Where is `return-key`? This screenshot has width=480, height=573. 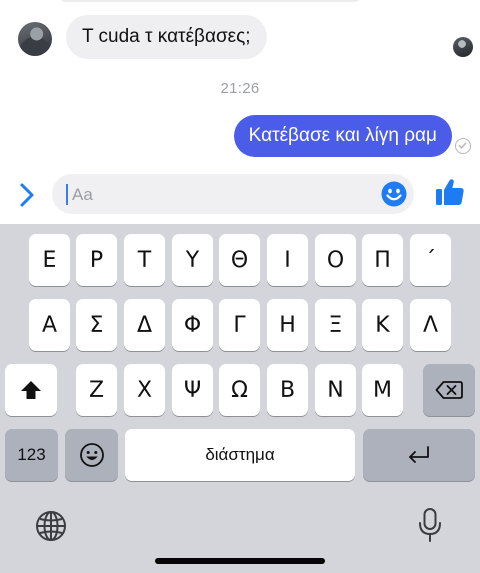 return-key is located at coordinates (419, 455).